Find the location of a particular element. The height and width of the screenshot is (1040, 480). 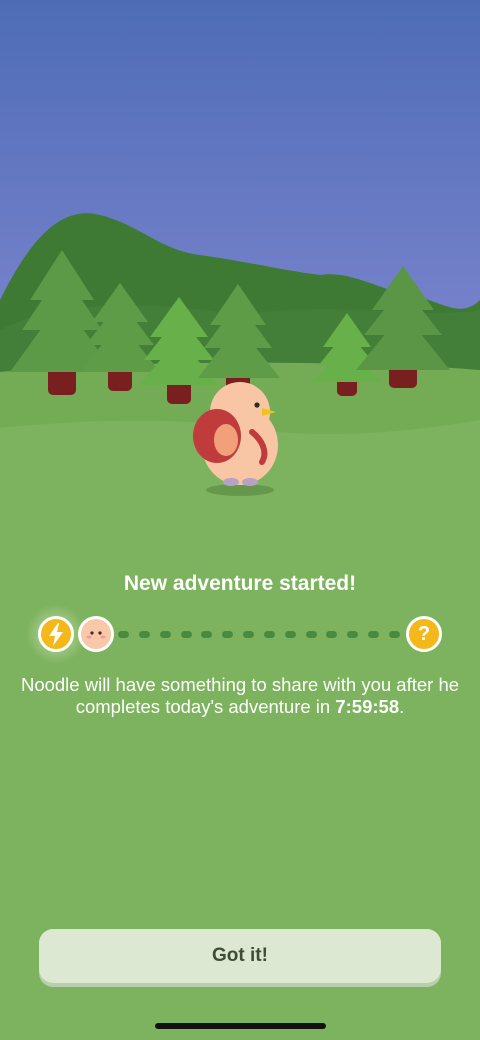

chick-face-icon is located at coordinates (96, 634).